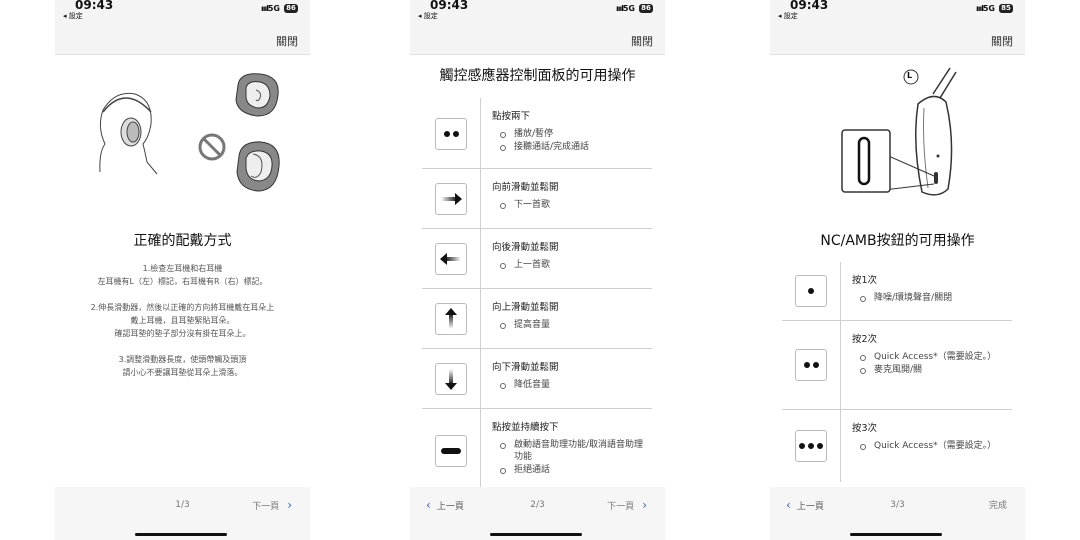 This screenshot has width=1080, height=540. What do you see at coordinates (182, 366) in the screenshot?
I see `instruction-step-3: 3.調整滑動器長度，使頭帶觸及頭頂 請小心不要讓耳墊從耳朵上滑落。` at bounding box center [182, 366].